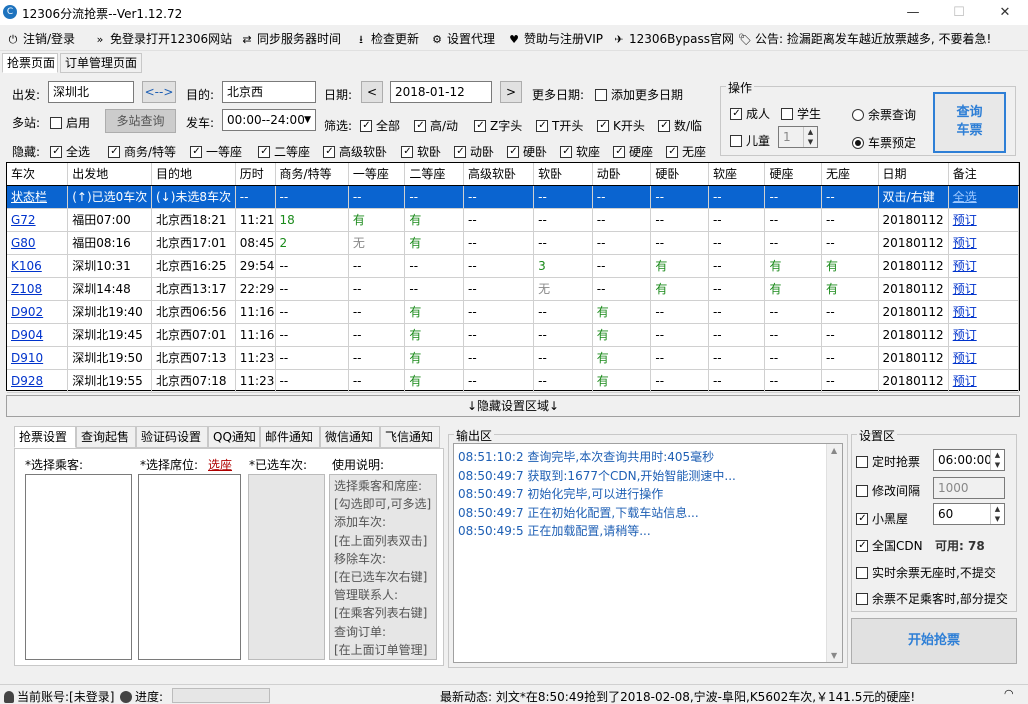 The image size is (1028, 704). I want to click on multi-station-query-button: 多站查询, so click(140, 121).